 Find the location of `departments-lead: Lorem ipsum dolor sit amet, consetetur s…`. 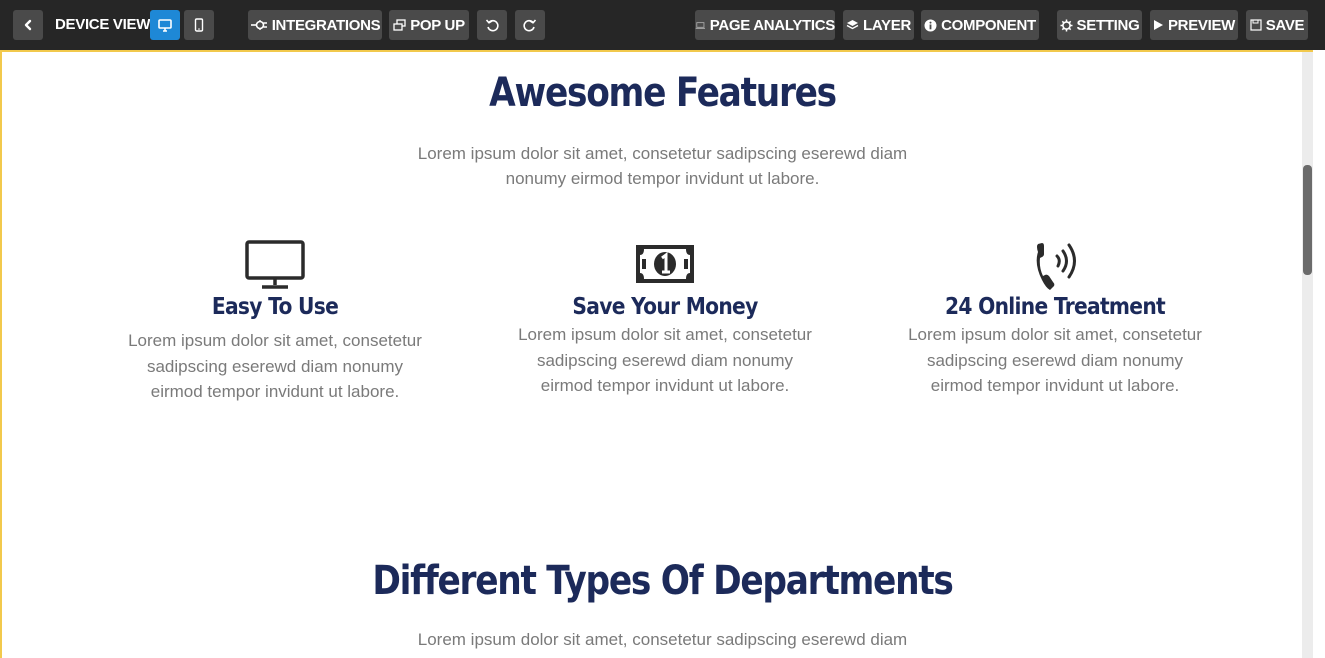

departments-lead: Lorem ipsum dolor sit amet, consetetur s… is located at coordinates (662, 639).